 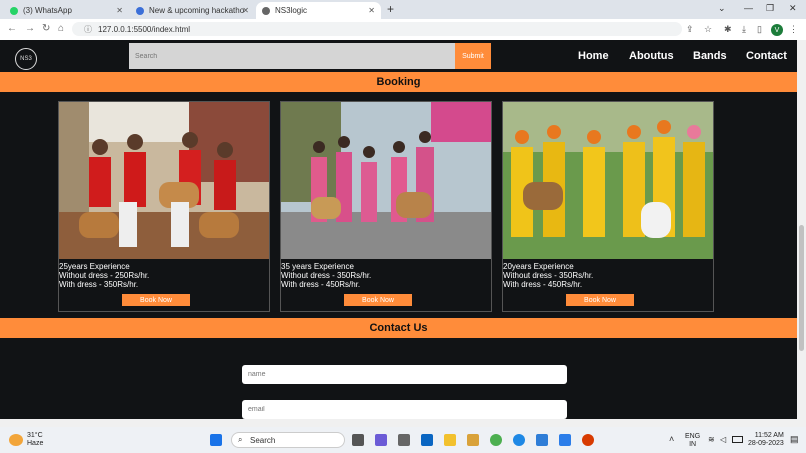 What do you see at coordinates (12, 28) in the screenshot?
I see `back-icon: ←` at bounding box center [12, 28].